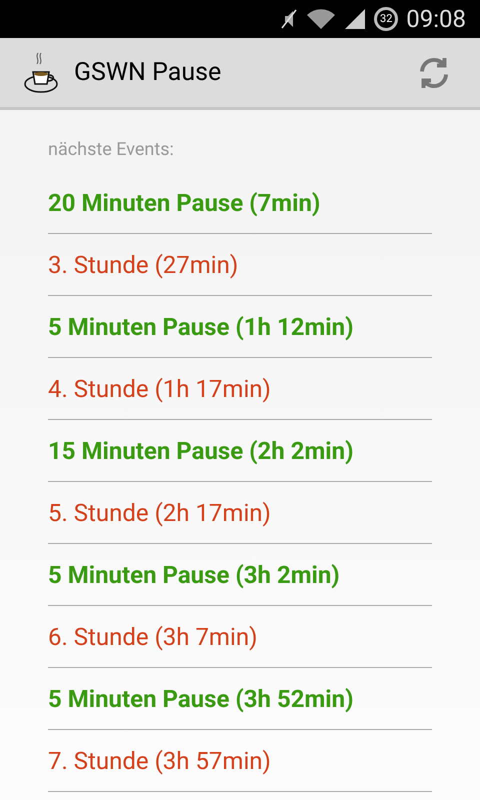 The height and width of the screenshot is (800, 480). I want to click on event-item: 20 Minuten Pause (7min), so click(240, 203).